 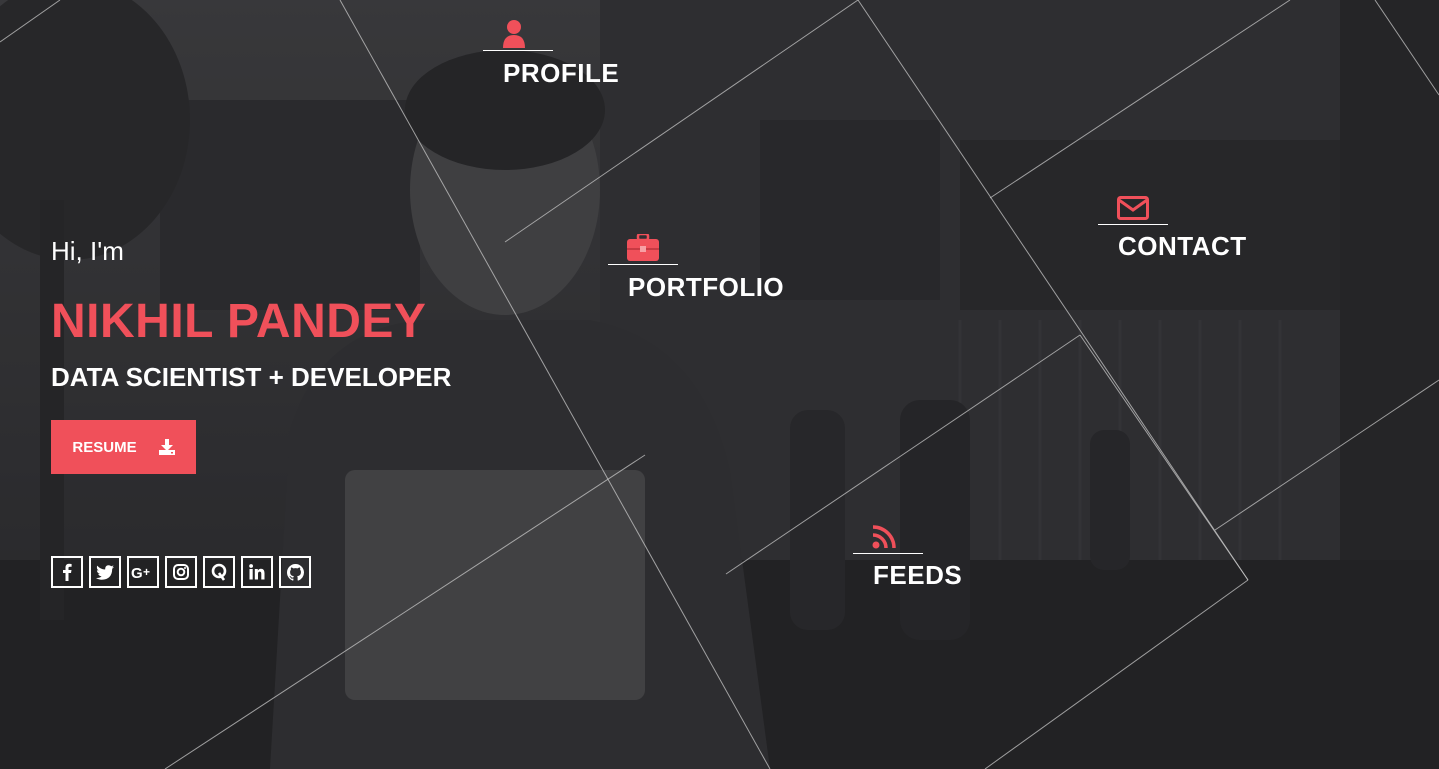 I want to click on envelope-icon, so click(x=1133, y=208).